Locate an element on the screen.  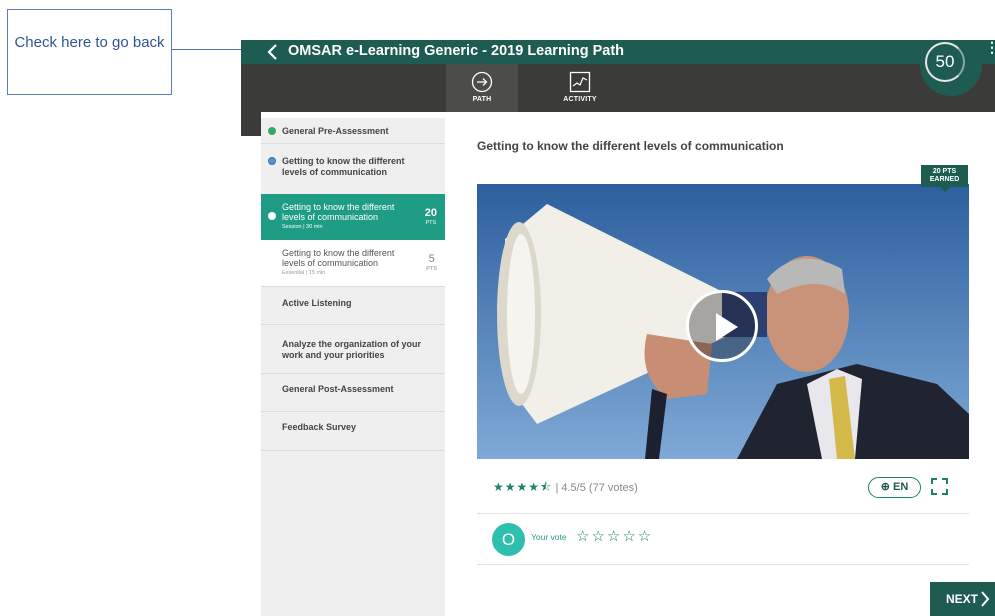
sidebar-item-label: General Pre-Assessment is located at coordinates (335, 131).